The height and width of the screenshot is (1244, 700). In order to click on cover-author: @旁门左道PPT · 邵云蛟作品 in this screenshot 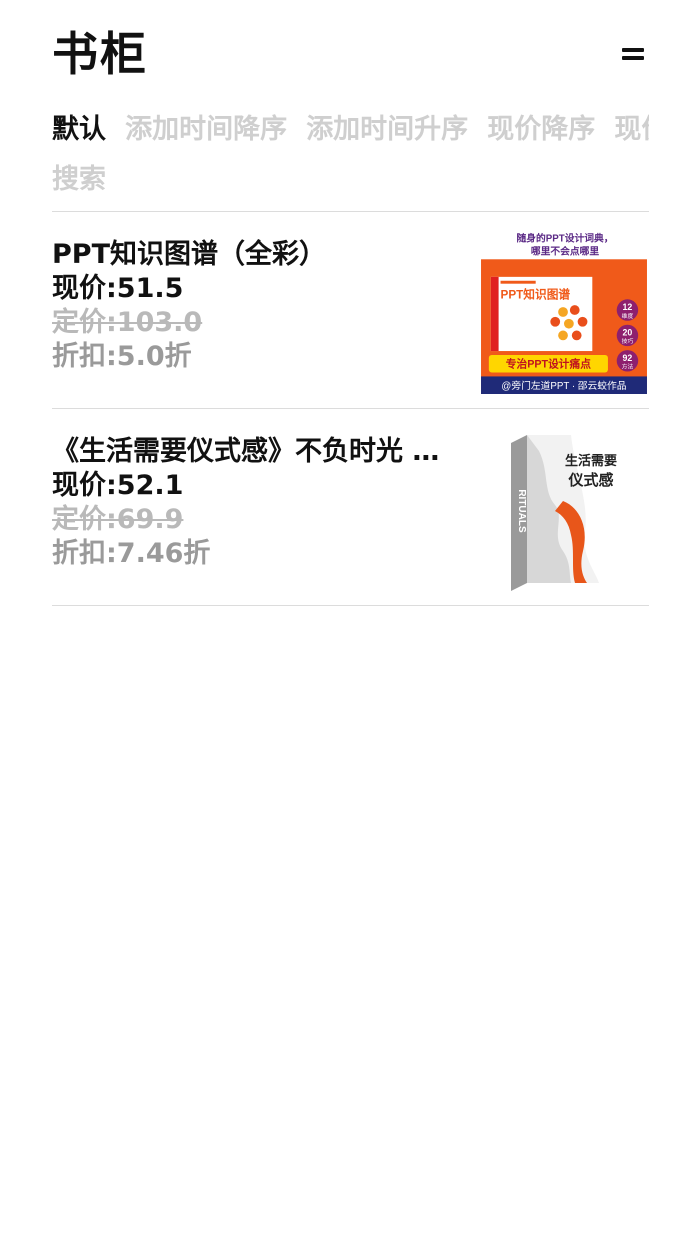, I will do `click(563, 385)`.